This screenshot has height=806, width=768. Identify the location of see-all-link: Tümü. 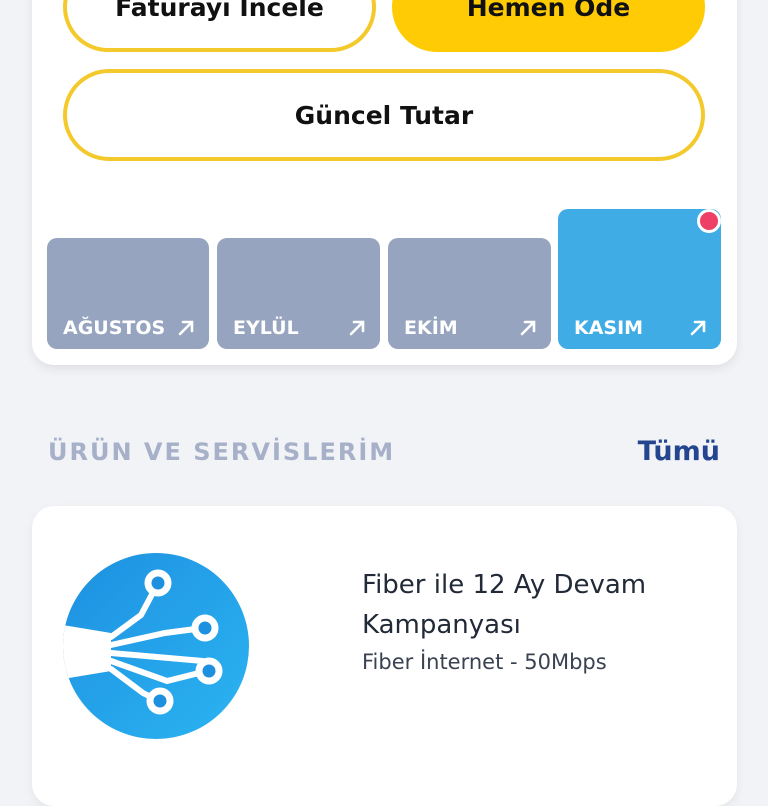
(679, 451).